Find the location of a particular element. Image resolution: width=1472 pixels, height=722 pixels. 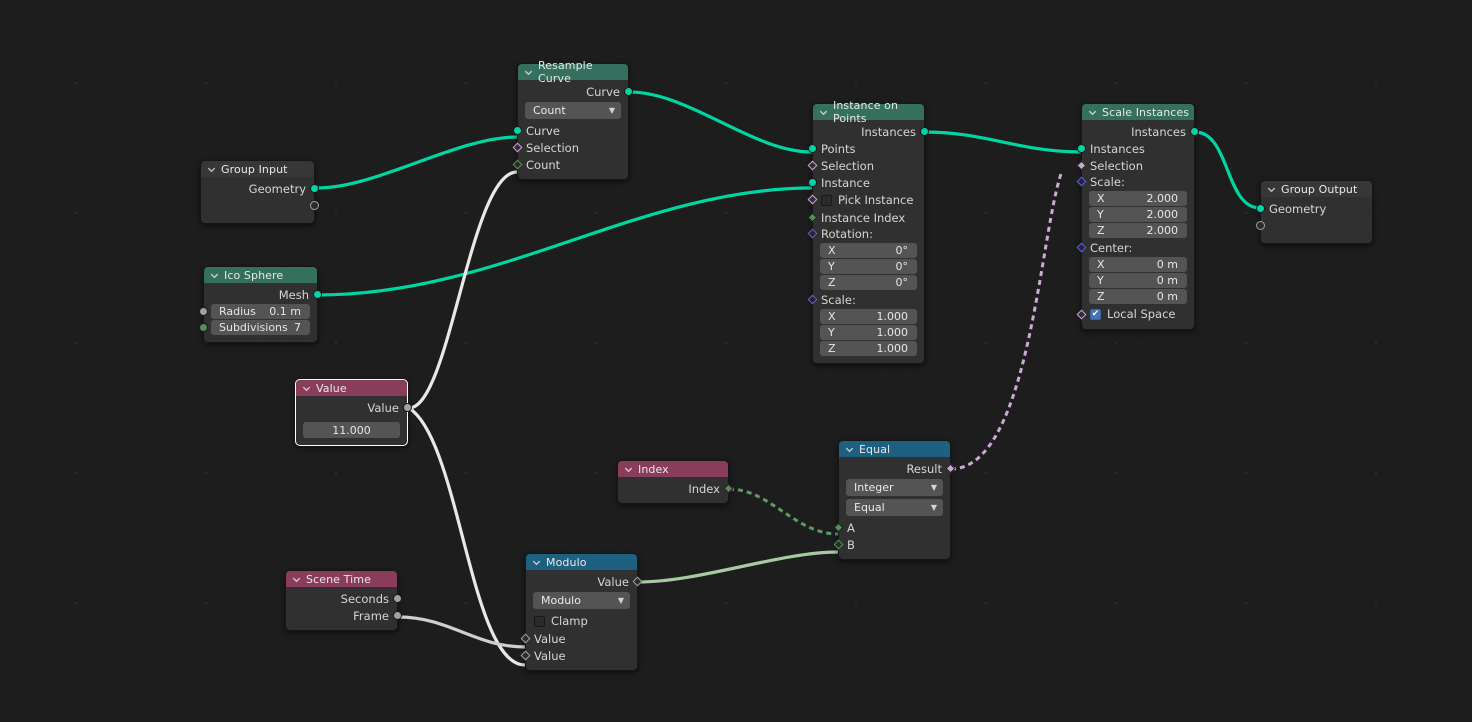

node-scene-time: Scene Time Seconds Frame is located at coordinates (343, 600).